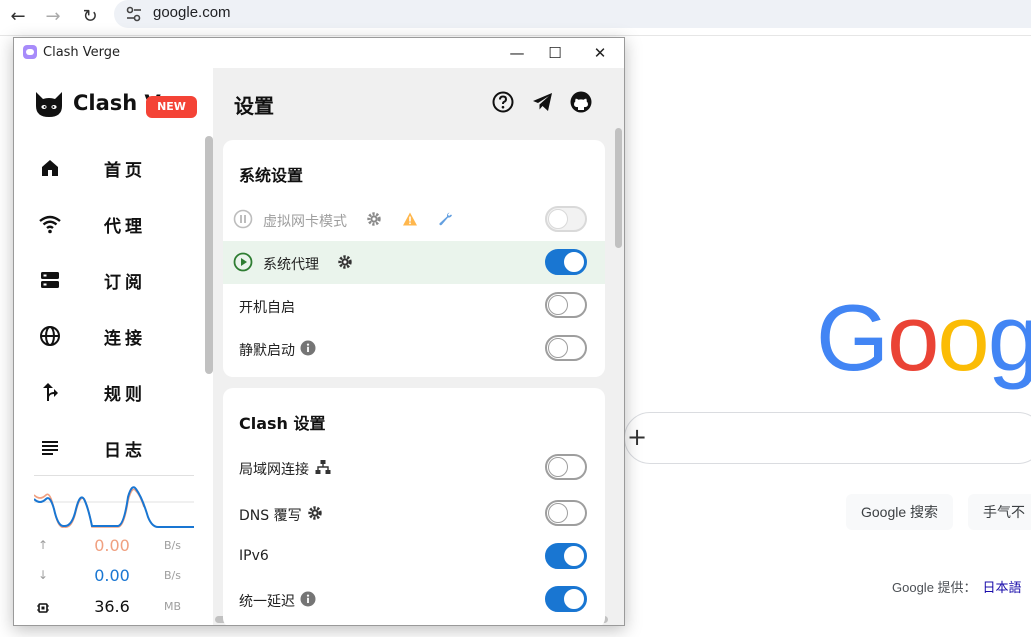 This screenshot has width=1031, height=637. What do you see at coordinates (517, 53) in the screenshot?
I see `minimize-button: —` at bounding box center [517, 53].